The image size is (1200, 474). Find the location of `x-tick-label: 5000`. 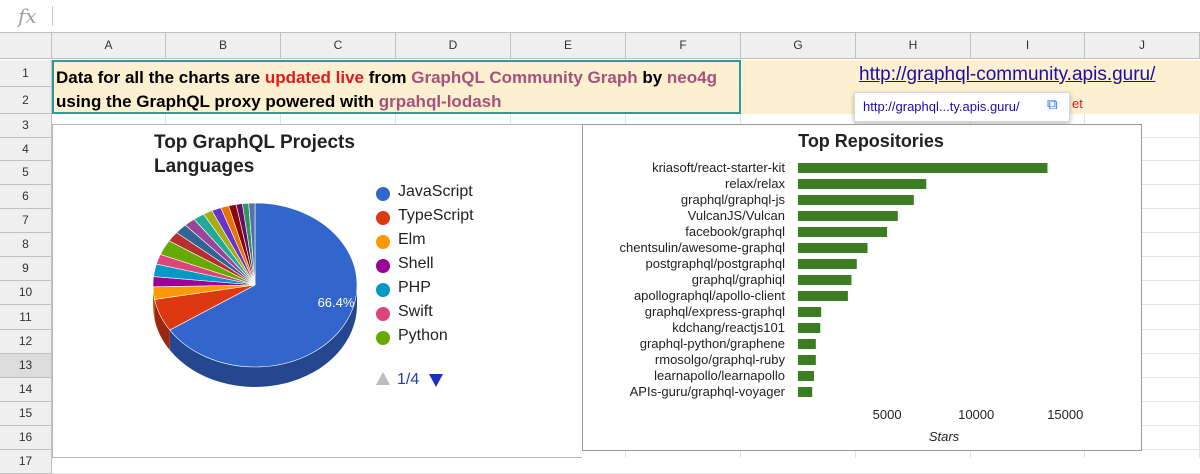

x-tick-label: 5000 is located at coordinates (887, 414).